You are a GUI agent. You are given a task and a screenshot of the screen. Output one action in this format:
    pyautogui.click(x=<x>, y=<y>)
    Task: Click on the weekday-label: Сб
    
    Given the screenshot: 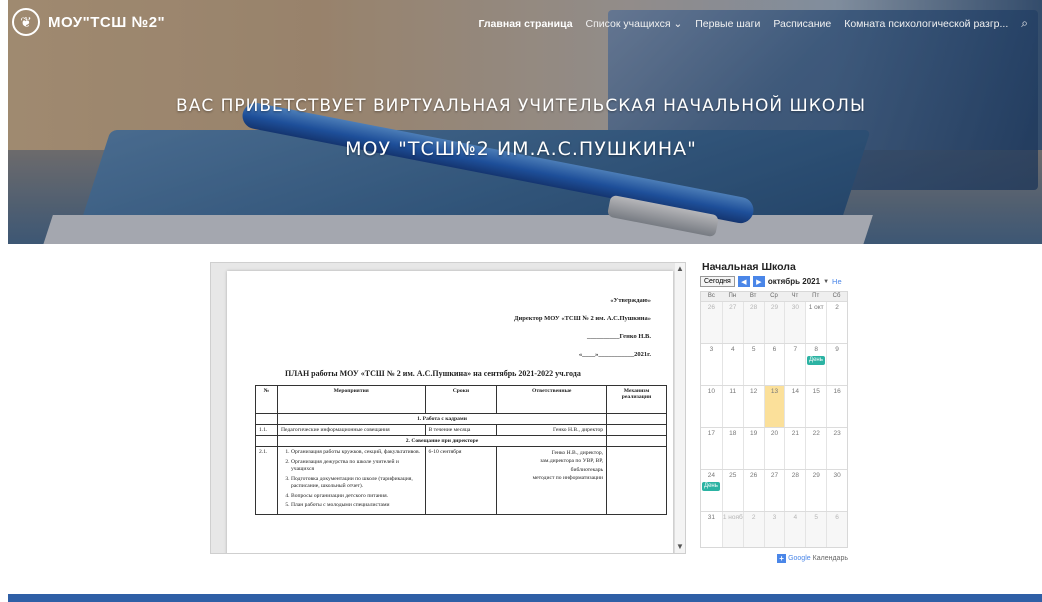 What is the action you would take?
    pyautogui.click(x=836, y=296)
    